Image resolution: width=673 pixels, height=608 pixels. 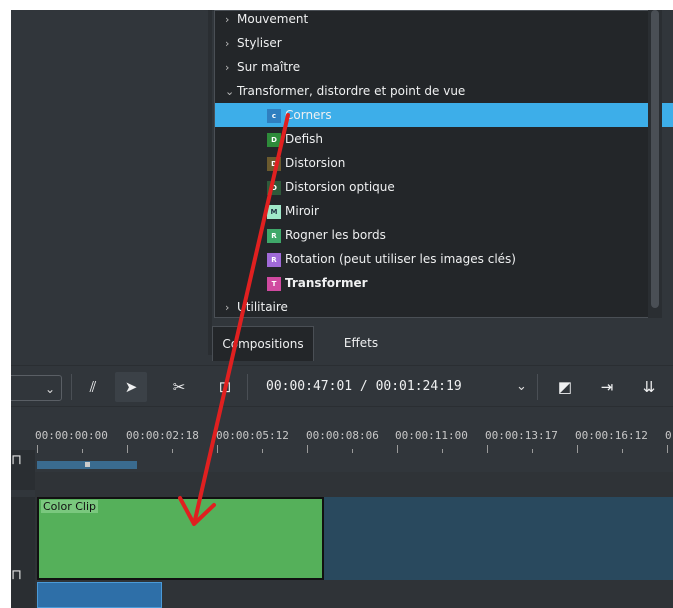 What do you see at coordinates (498, 538) in the screenshot?
I see `track-empty-region` at bounding box center [498, 538].